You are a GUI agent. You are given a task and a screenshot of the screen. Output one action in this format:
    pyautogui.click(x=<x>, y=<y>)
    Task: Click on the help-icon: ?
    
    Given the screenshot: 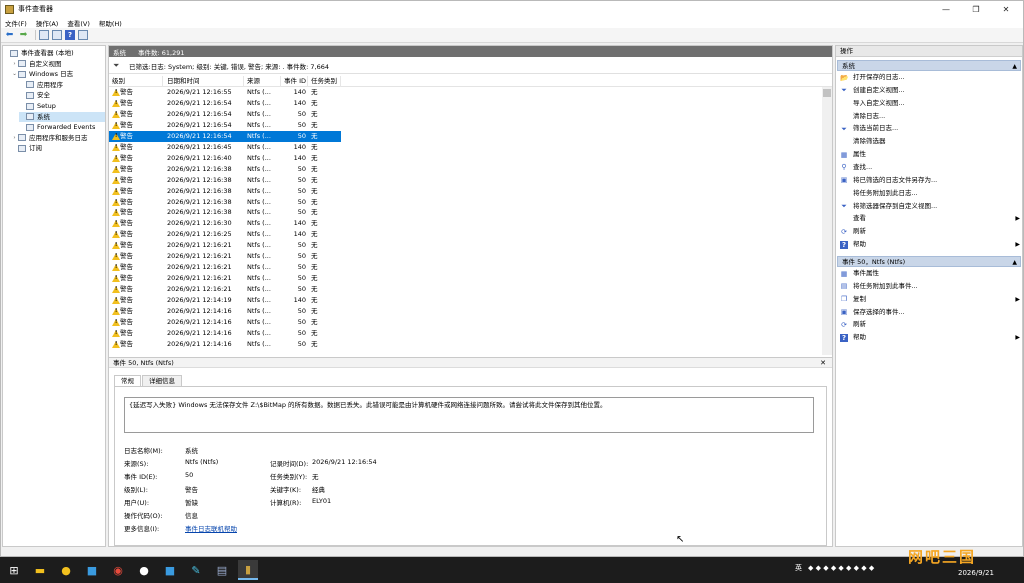 What is the action you would take?
    pyautogui.click(x=70, y=35)
    